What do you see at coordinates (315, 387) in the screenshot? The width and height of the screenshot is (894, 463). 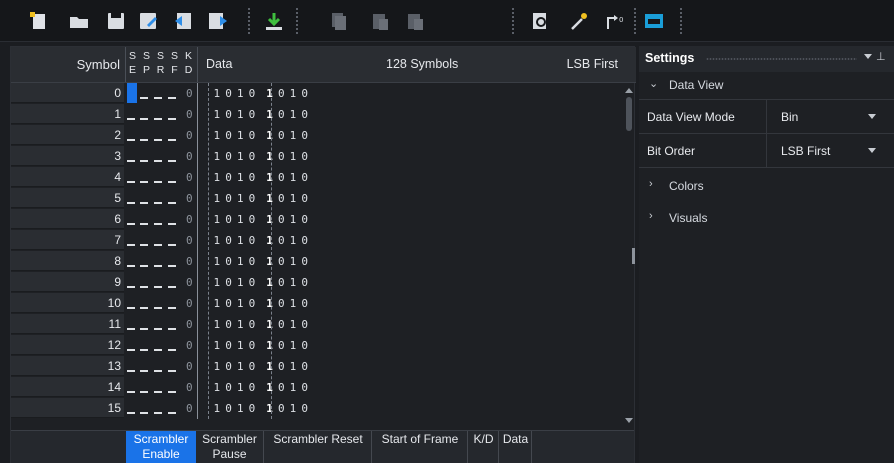 I see `table-row: 14 0 1 0 1 0 1 0 1 0` at bounding box center [315, 387].